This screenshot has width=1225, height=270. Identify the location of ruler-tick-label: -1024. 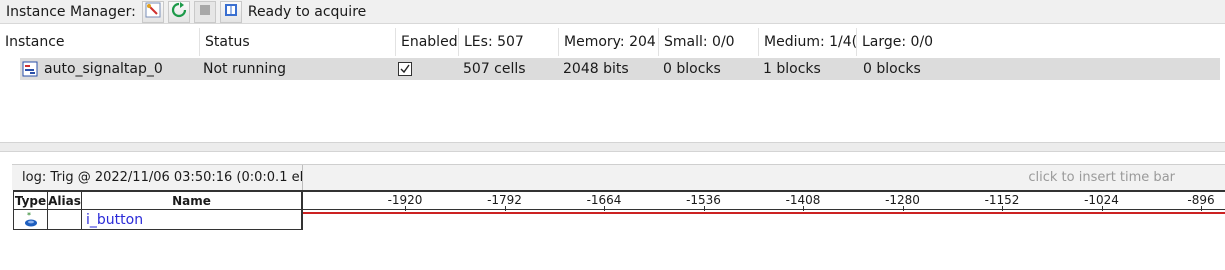
(1101, 200).